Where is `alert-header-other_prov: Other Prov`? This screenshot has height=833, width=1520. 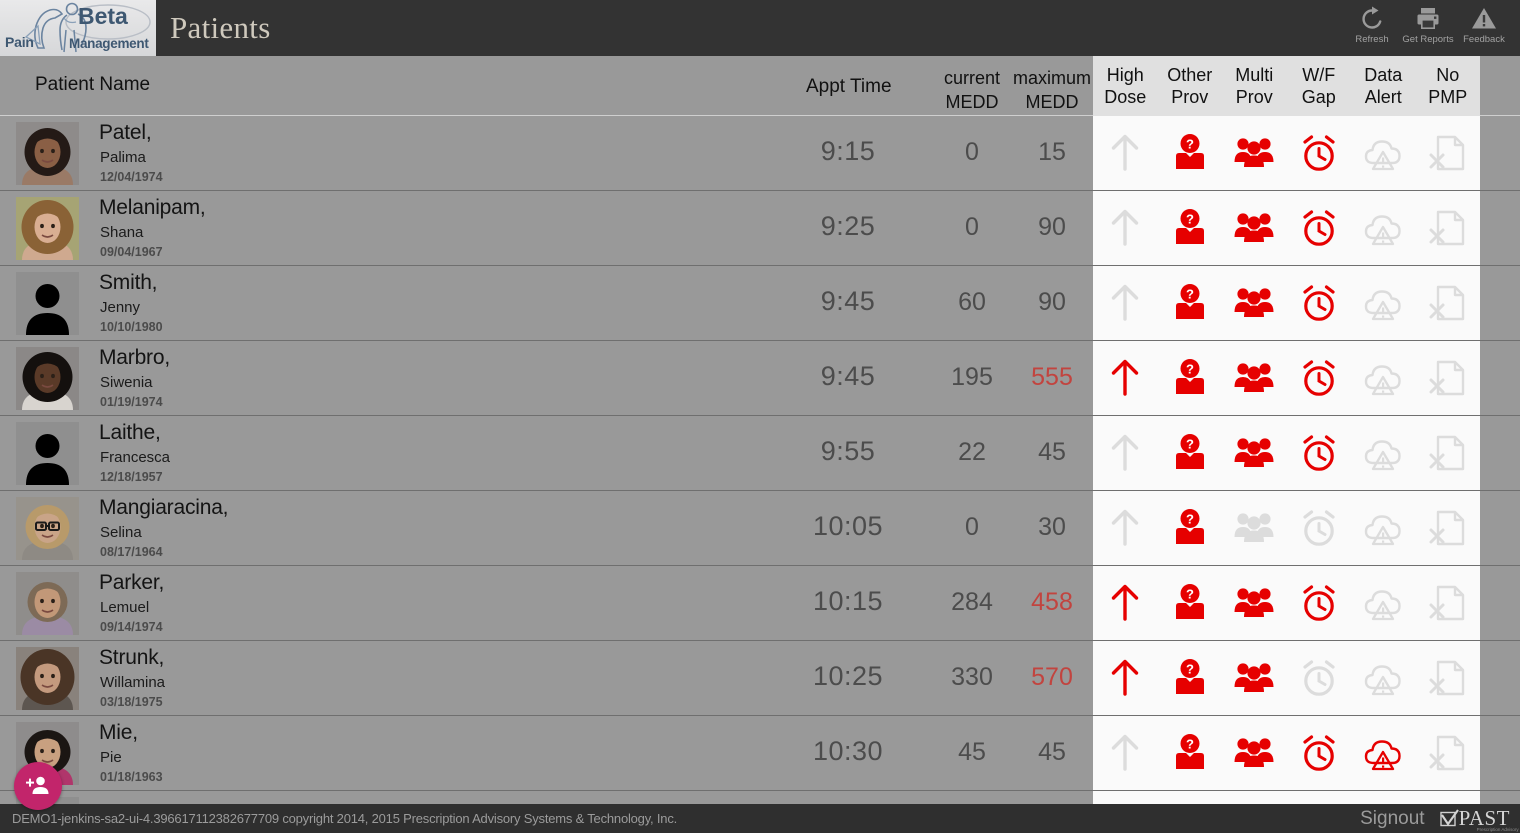
alert-header-other_prov: Other Prov is located at coordinates (1190, 86).